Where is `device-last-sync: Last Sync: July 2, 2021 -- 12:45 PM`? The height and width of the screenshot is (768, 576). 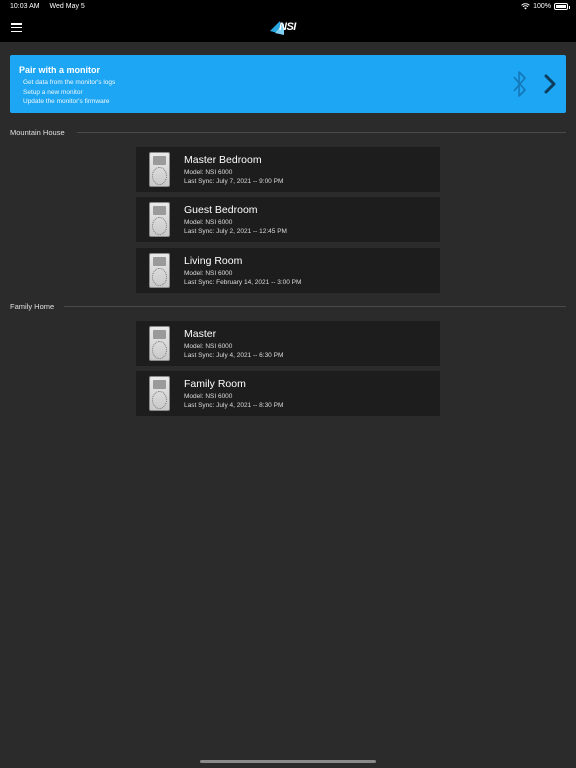 device-last-sync: Last Sync: July 2, 2021 -- 12:45 PM is located at coordinates (235, 231).